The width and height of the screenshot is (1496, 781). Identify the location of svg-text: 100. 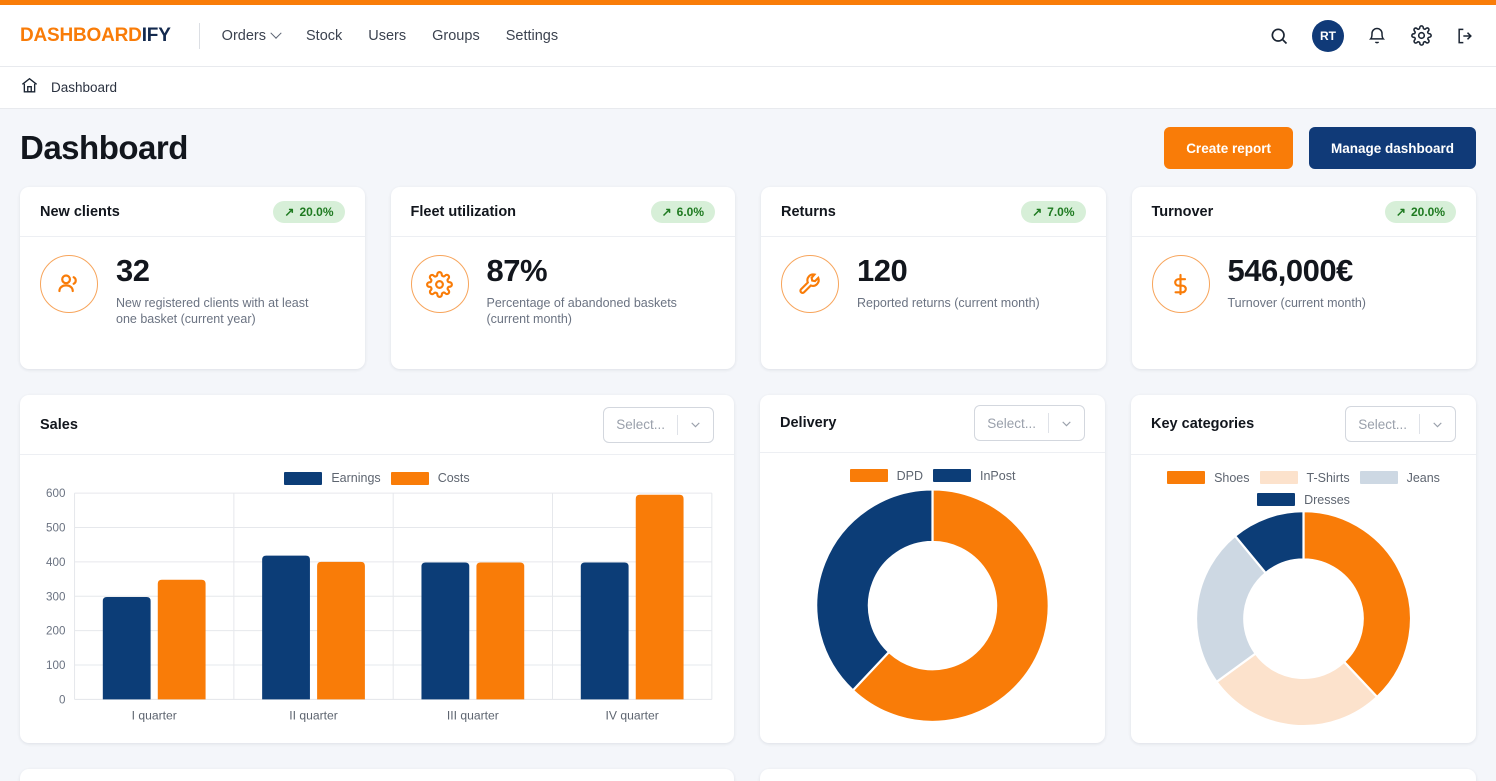
(56, 665).